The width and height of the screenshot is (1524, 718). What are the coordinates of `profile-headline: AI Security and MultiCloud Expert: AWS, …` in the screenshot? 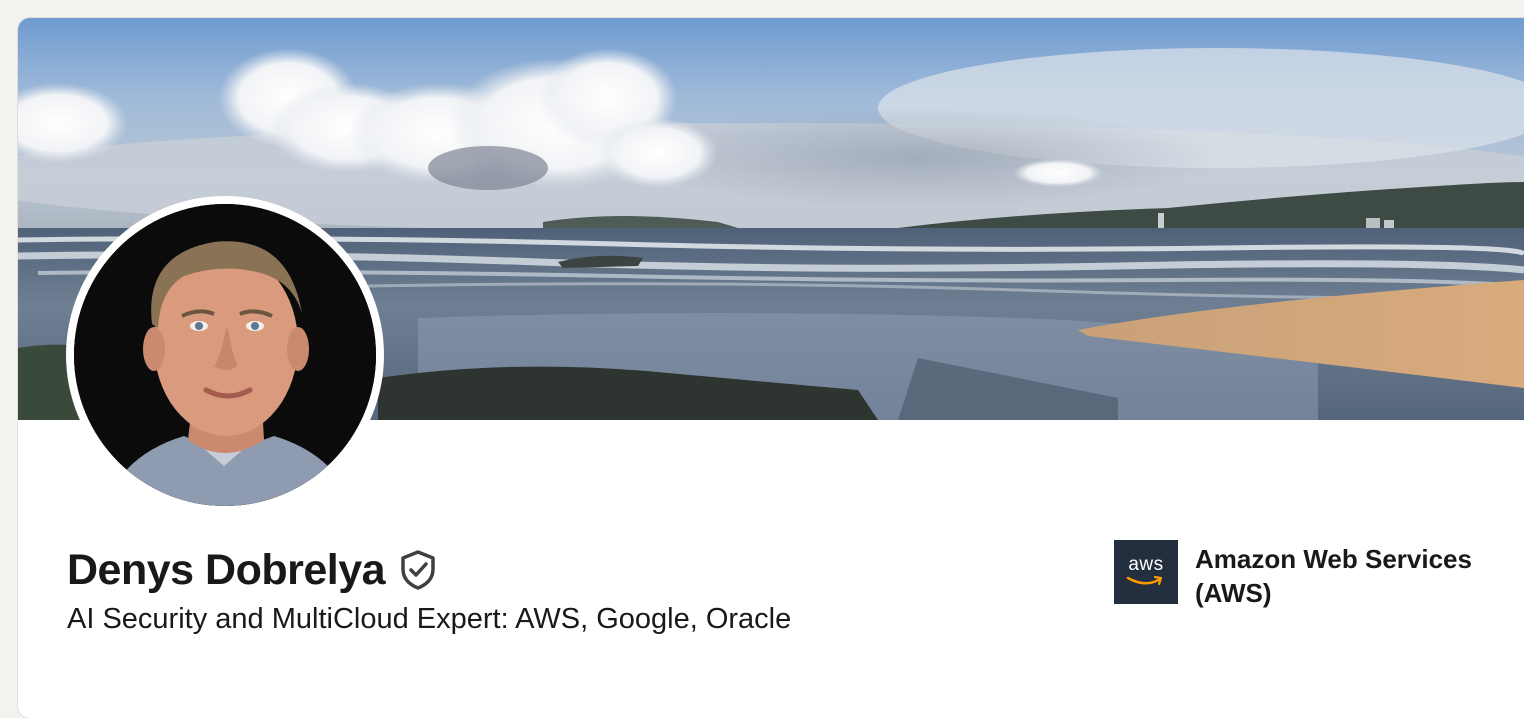 It's located at (429, 619).